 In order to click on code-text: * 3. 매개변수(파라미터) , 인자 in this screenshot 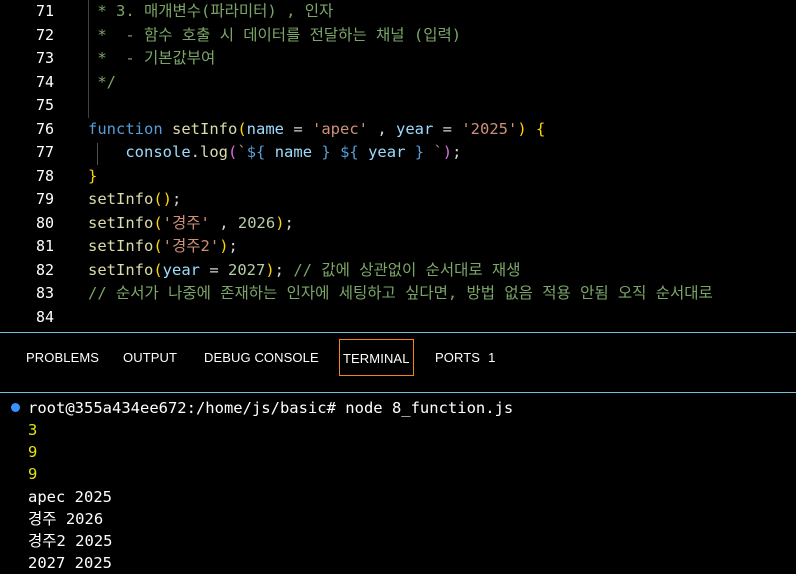, I will do `click(210, 12)`.